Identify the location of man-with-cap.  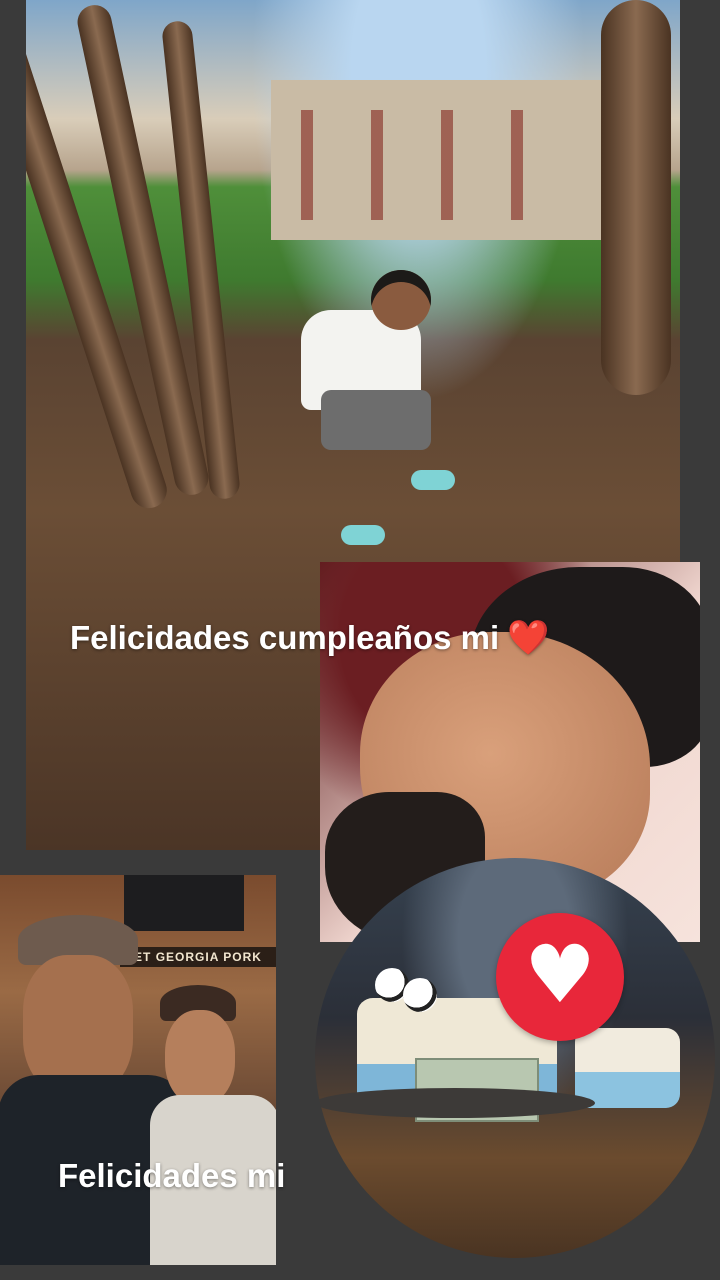
(94, 1090).